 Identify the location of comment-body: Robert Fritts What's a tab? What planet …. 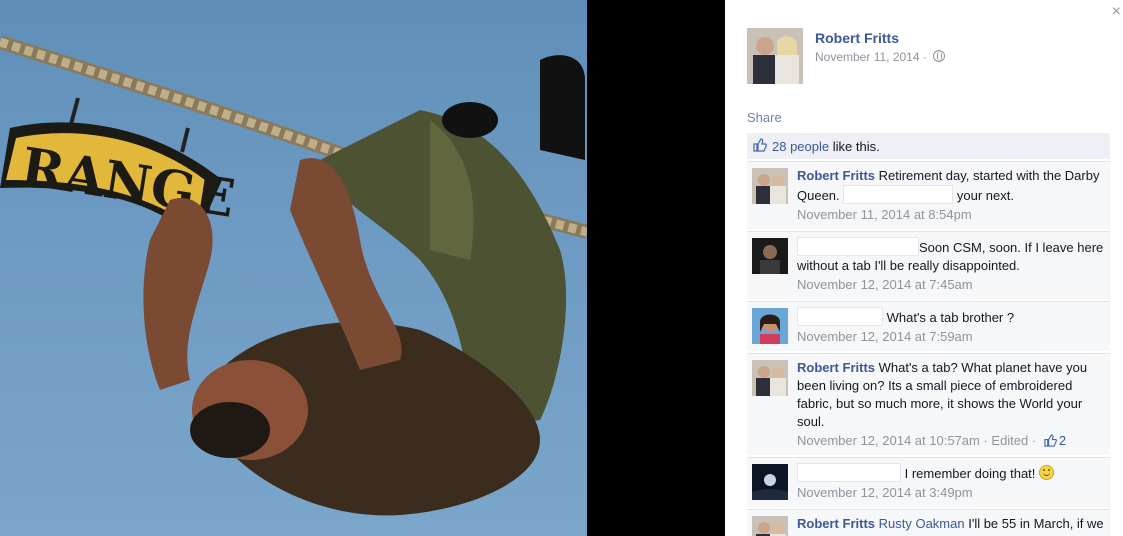
(950, 395).